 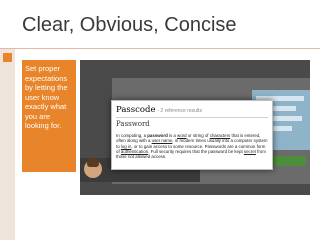 What do you see at coordinates (160, 48) in the screenshot?
I see `title-divider` at bounding box center [160, 48].